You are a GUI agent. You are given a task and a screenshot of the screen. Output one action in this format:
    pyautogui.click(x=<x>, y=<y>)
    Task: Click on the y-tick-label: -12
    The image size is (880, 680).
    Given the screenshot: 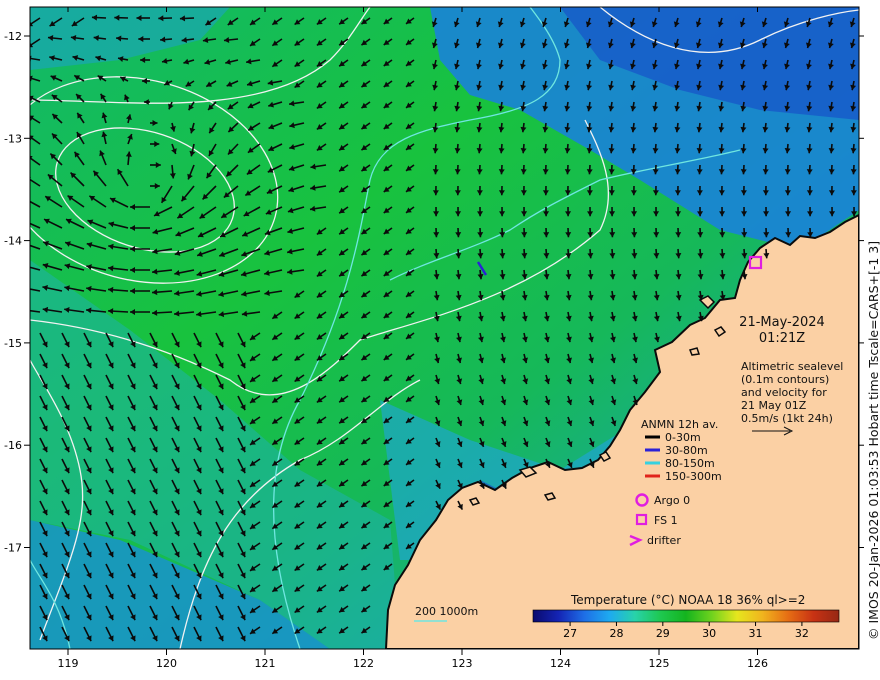 What is the action you would take?
    pyautogui.click(x=13, y=36)
    